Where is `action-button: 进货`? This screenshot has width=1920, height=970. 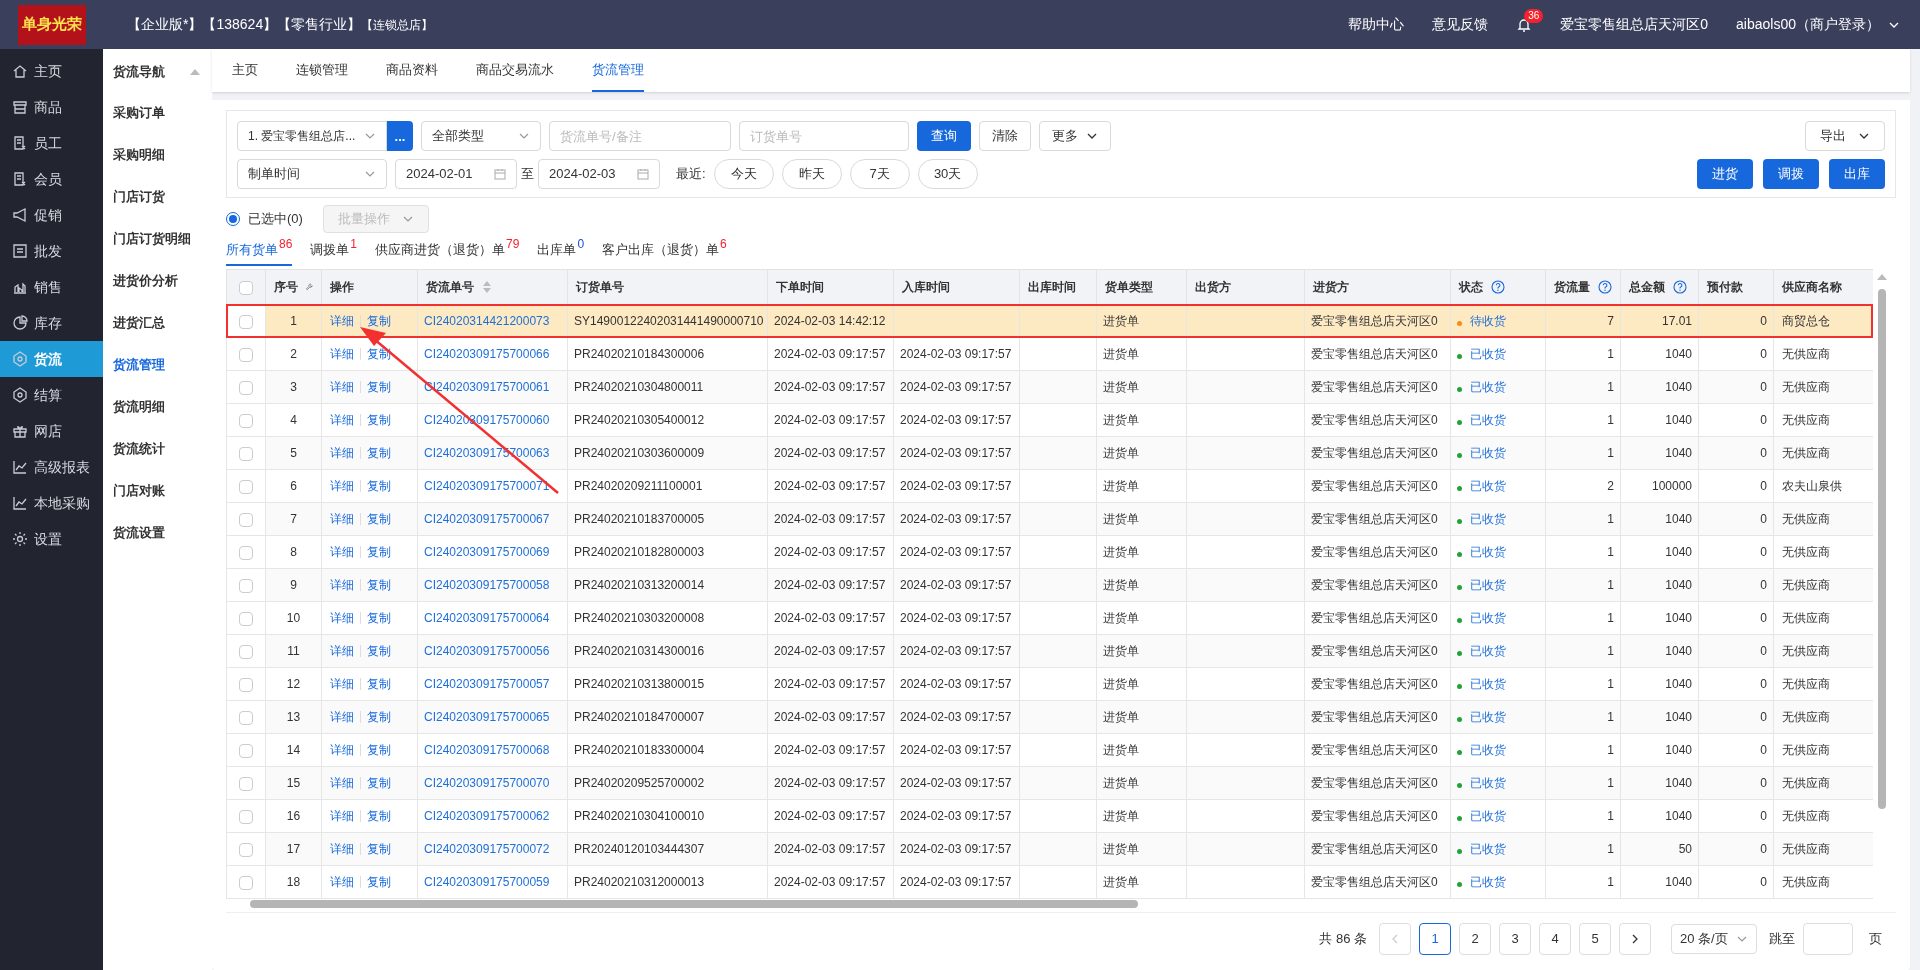
action-button: 进货 is located at coordinates (1725, 174).